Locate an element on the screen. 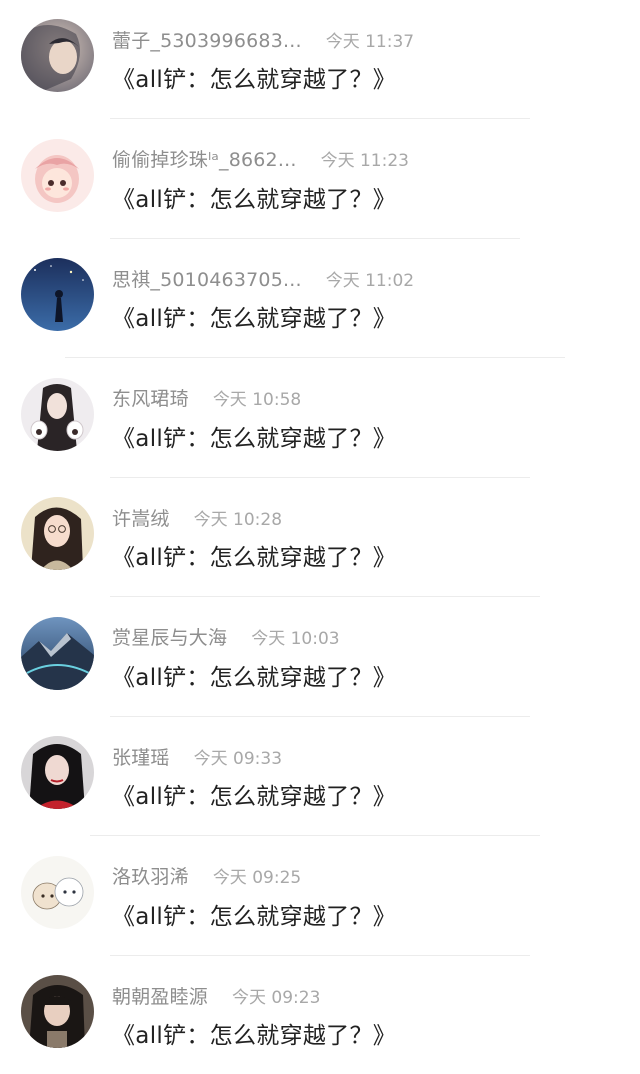  timestamp: 今天 10:28 is located at coordinates (238, 519).